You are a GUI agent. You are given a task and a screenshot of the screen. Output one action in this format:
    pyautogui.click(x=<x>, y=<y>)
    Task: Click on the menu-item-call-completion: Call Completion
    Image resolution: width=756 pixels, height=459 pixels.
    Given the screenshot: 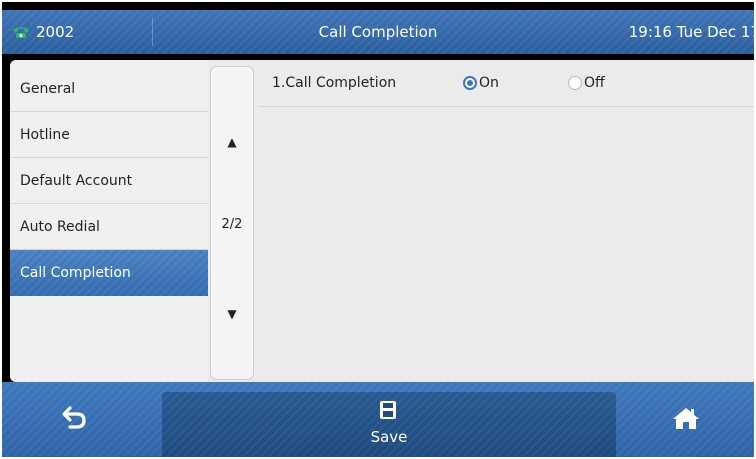 What is the action you would take?
    pyautogui.click(x=109, y=273)
    